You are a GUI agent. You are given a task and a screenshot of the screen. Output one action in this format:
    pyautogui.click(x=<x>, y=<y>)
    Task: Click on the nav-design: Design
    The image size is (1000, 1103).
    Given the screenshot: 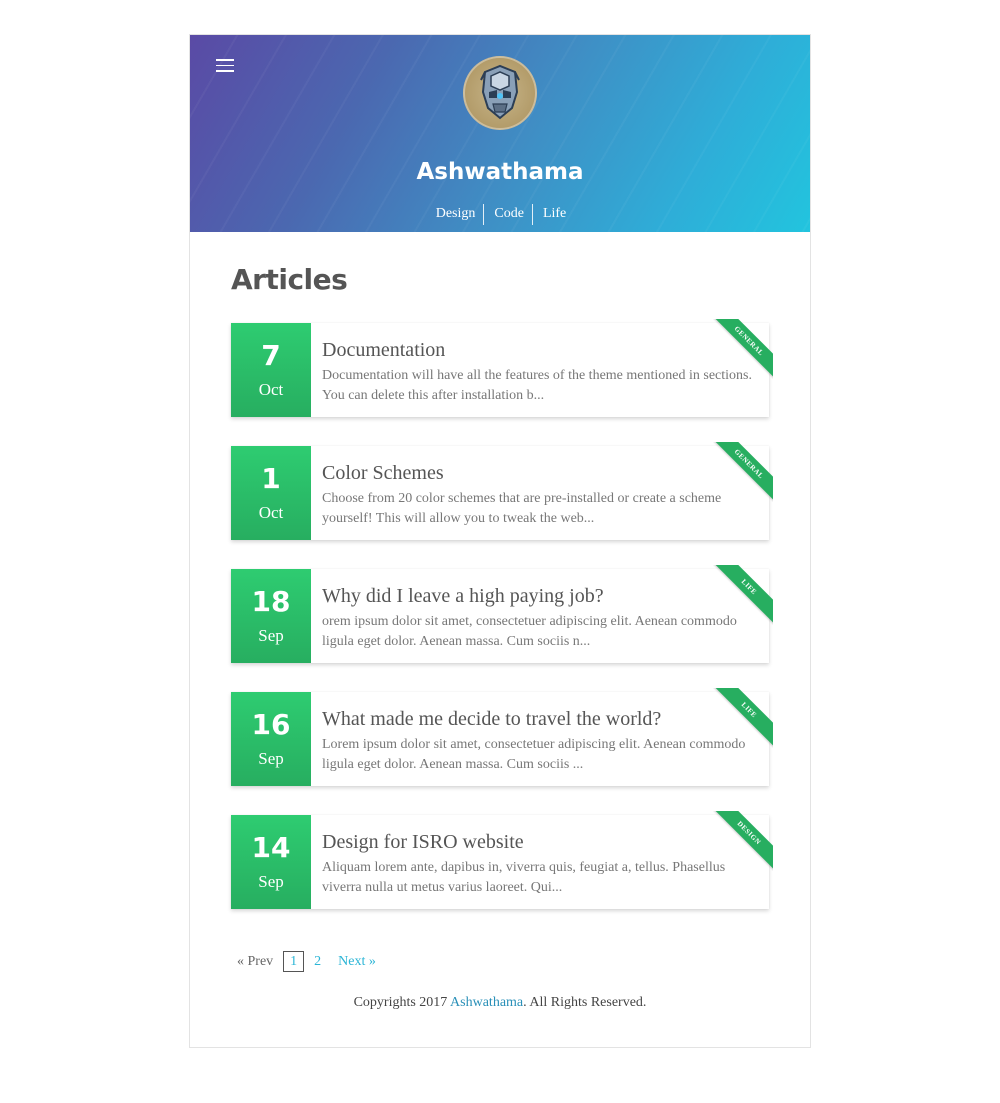 What is the action you would take?
    pyautogui.click(x=455, y=214)
    